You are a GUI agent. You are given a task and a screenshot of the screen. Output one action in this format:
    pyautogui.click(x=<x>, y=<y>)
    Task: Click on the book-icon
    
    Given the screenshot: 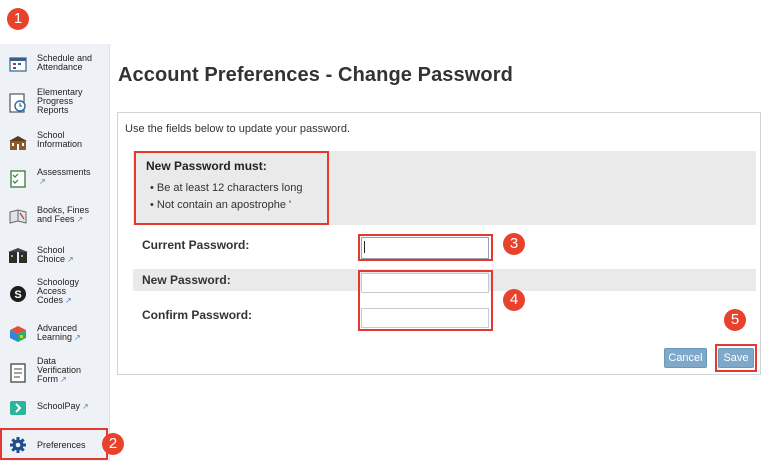 What is the action you would take?
    pyautogui.click(x=18, y=217)
    